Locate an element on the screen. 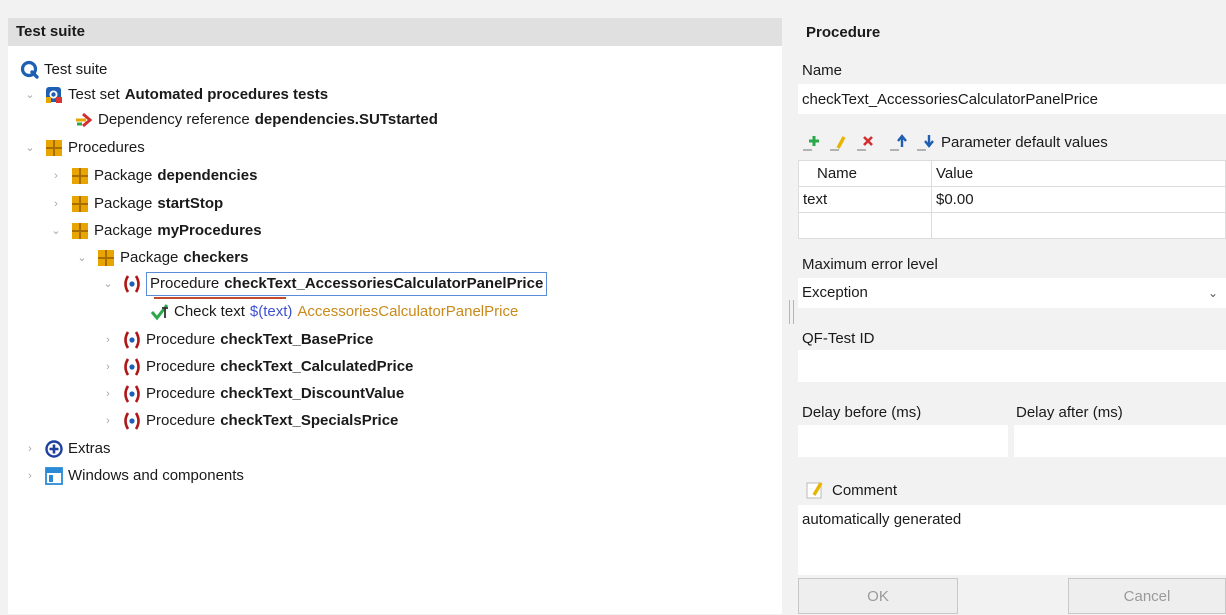 This screenshot has width=1226, height=615. max-error-select: Exception ⌄ is located at coordinates (1012, 293).